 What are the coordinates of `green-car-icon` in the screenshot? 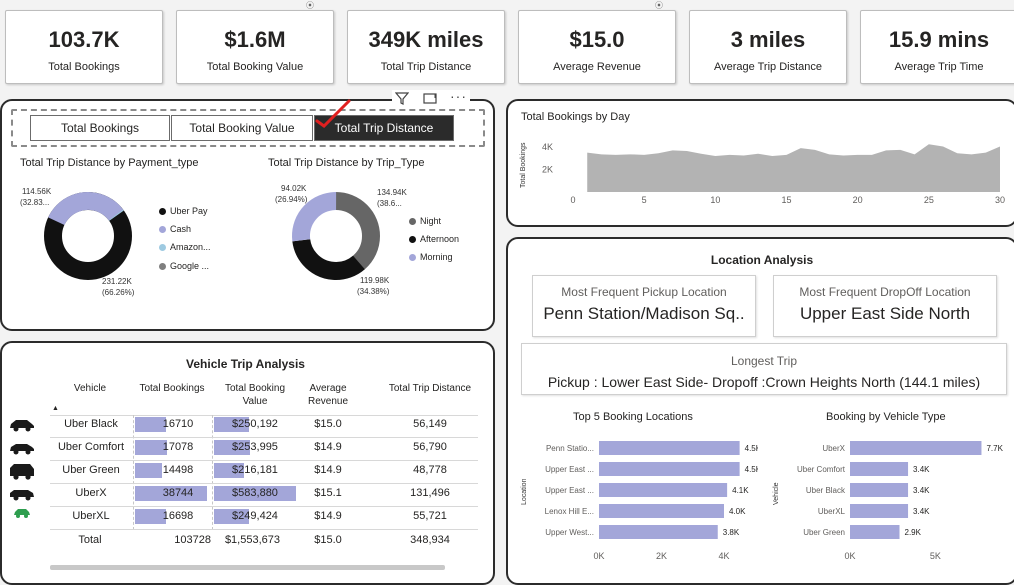 It's located at (22, 513).